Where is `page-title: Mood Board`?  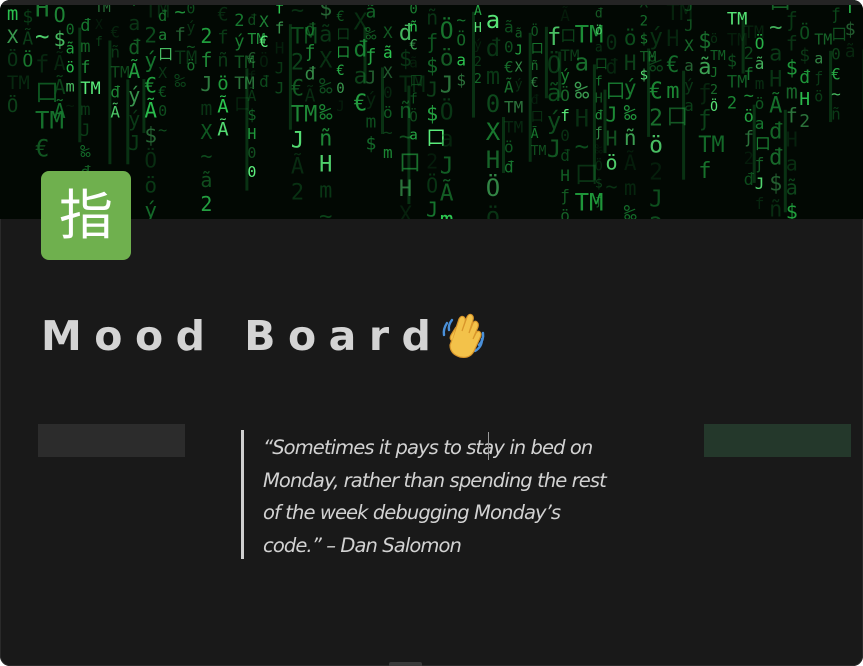
page-title: Mood Board is located at coordinates (242, 336).